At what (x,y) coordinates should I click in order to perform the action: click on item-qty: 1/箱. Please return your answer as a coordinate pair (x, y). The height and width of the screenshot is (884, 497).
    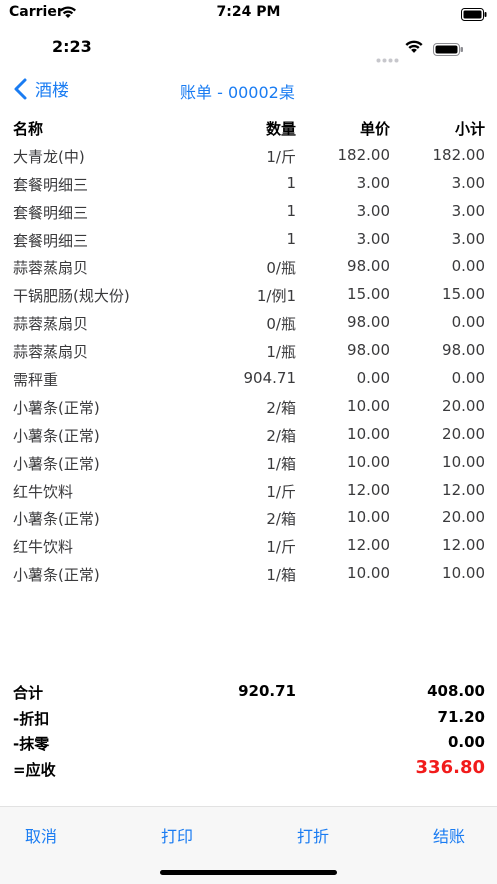
    Looking at the image, I should click on (281, 575).